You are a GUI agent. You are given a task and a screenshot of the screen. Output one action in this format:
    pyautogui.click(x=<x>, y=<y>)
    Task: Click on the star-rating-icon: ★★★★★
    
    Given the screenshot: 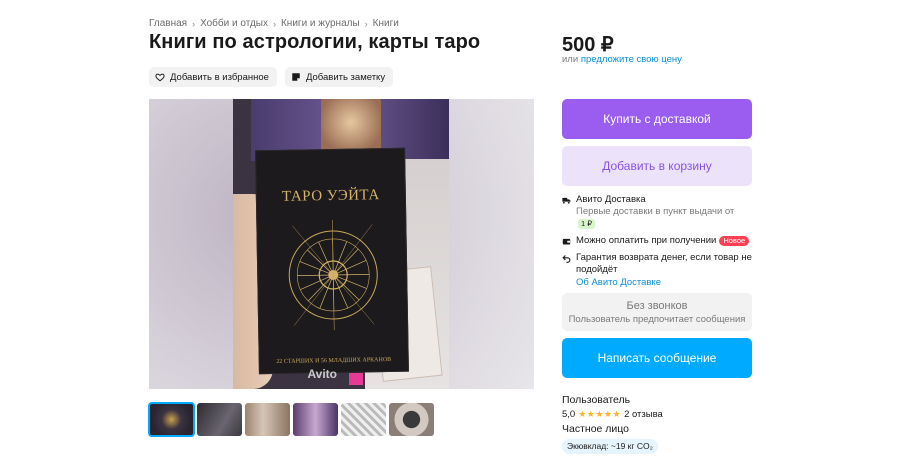 What is the action you would take?
    pyautogui.click(x=600, y=414)
    